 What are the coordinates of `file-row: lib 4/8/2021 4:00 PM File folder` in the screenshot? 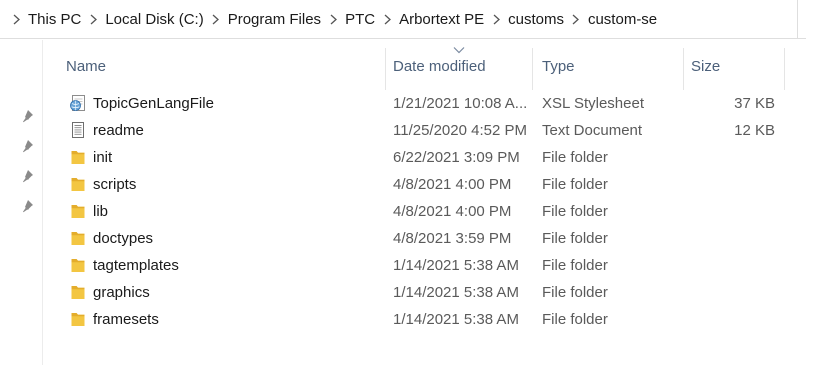 It's located at (429, 211).